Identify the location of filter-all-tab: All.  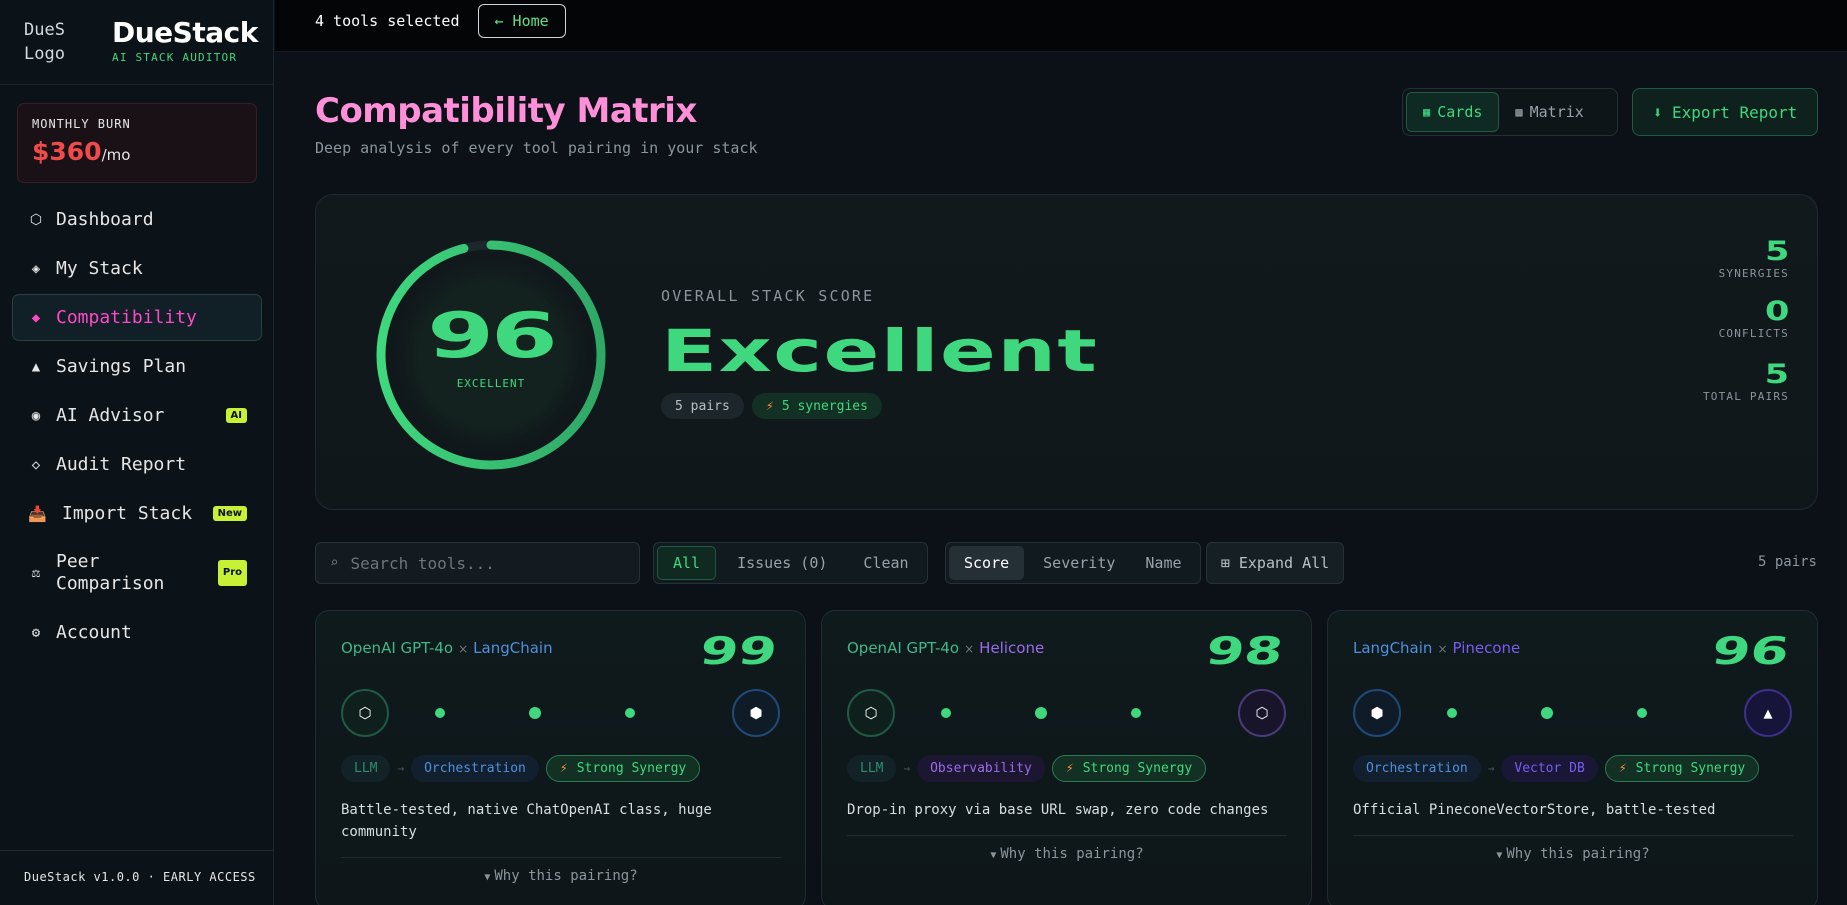
(687, 563).